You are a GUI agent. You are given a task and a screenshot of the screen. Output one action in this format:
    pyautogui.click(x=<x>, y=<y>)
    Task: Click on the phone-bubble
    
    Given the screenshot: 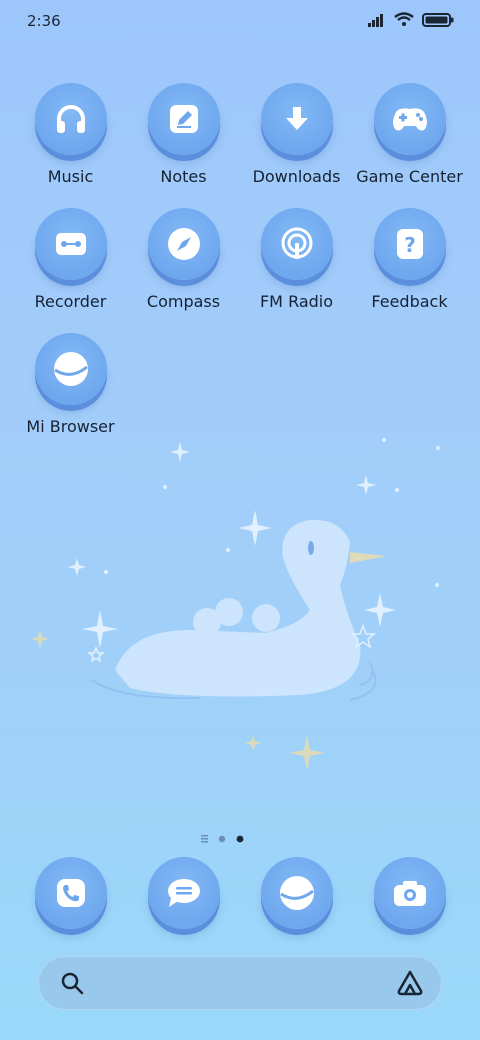 What is the action you would take?
    pyautogui.click(x=70, y=893)
    